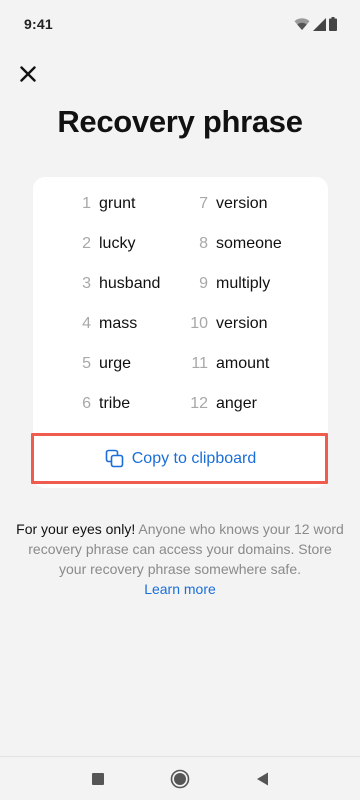  Describe the element at coordinates (118, 323) in the screenshot. I see `word-text: mass` at that location.